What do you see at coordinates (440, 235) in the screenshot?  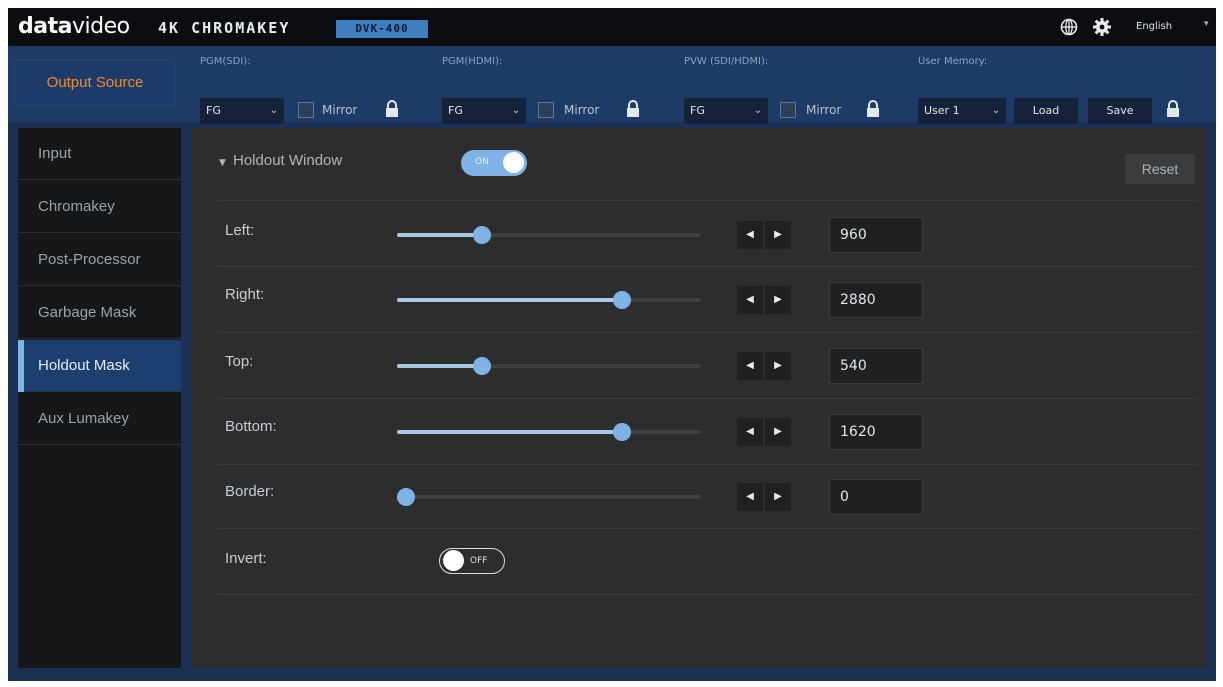 I see `left-slider-fill` at bounding box center [440, 235].